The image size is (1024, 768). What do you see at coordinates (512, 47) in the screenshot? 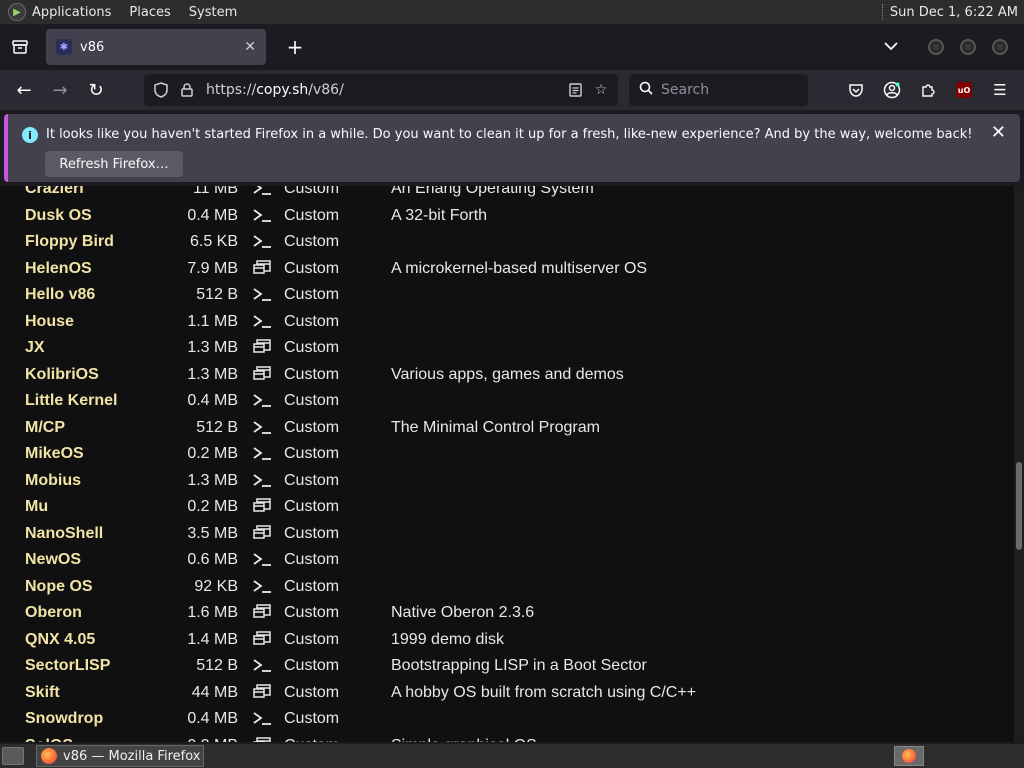
I see `tab-bar: ✱ v86 ✕ +` at bounding box center [512, 47].